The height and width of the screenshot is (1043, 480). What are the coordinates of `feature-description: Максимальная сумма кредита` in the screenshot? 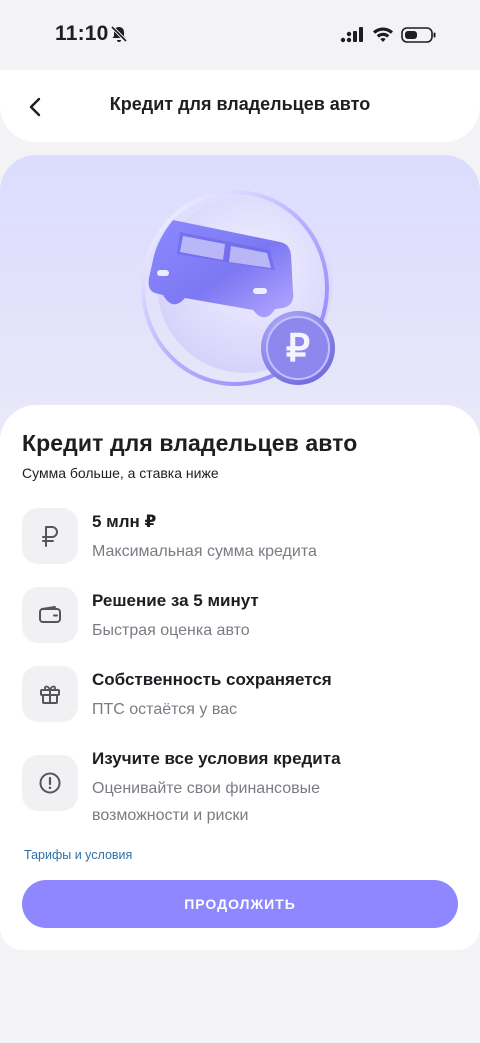 It's located at (204, 551).